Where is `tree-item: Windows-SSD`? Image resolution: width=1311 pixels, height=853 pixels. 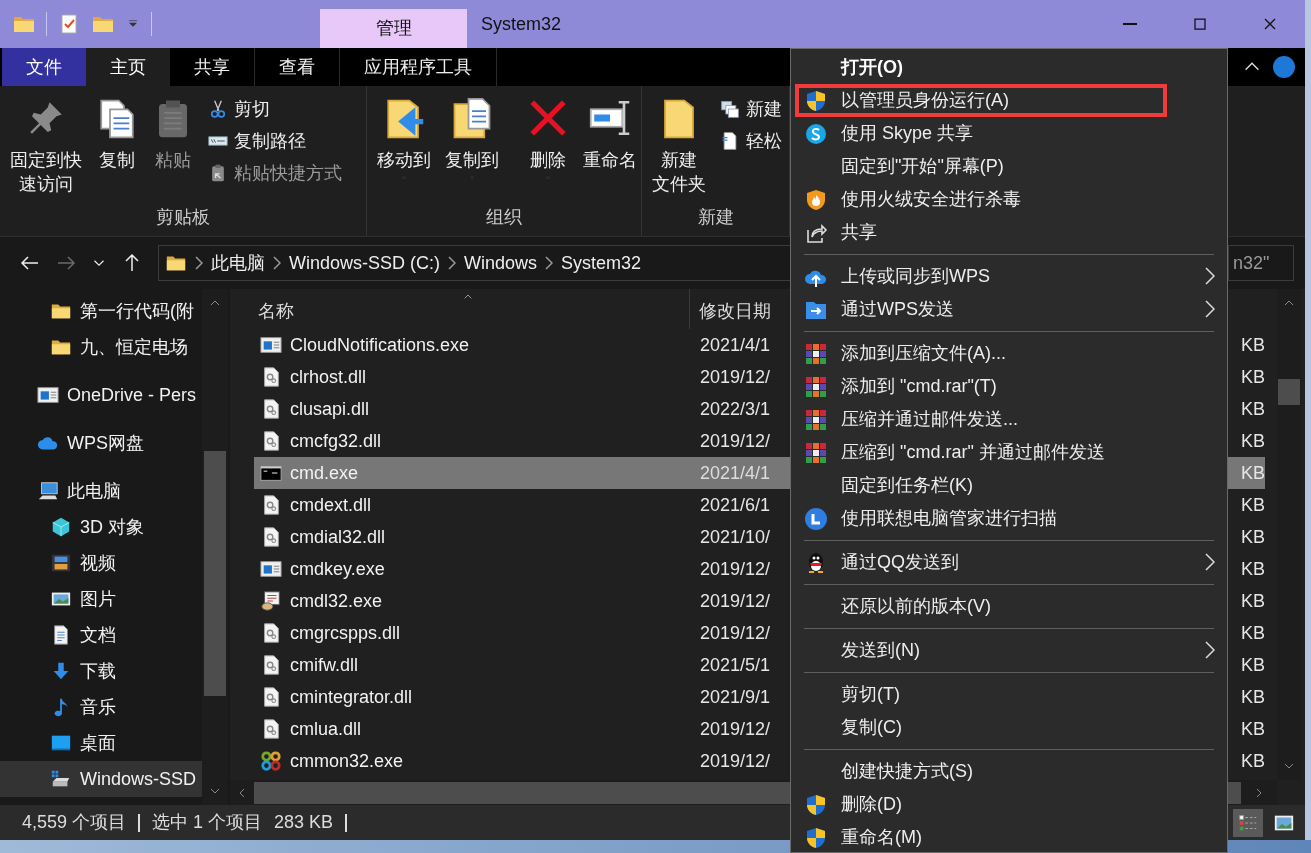
tree-item: Windows-SSD is located at coordinates (101, 779).